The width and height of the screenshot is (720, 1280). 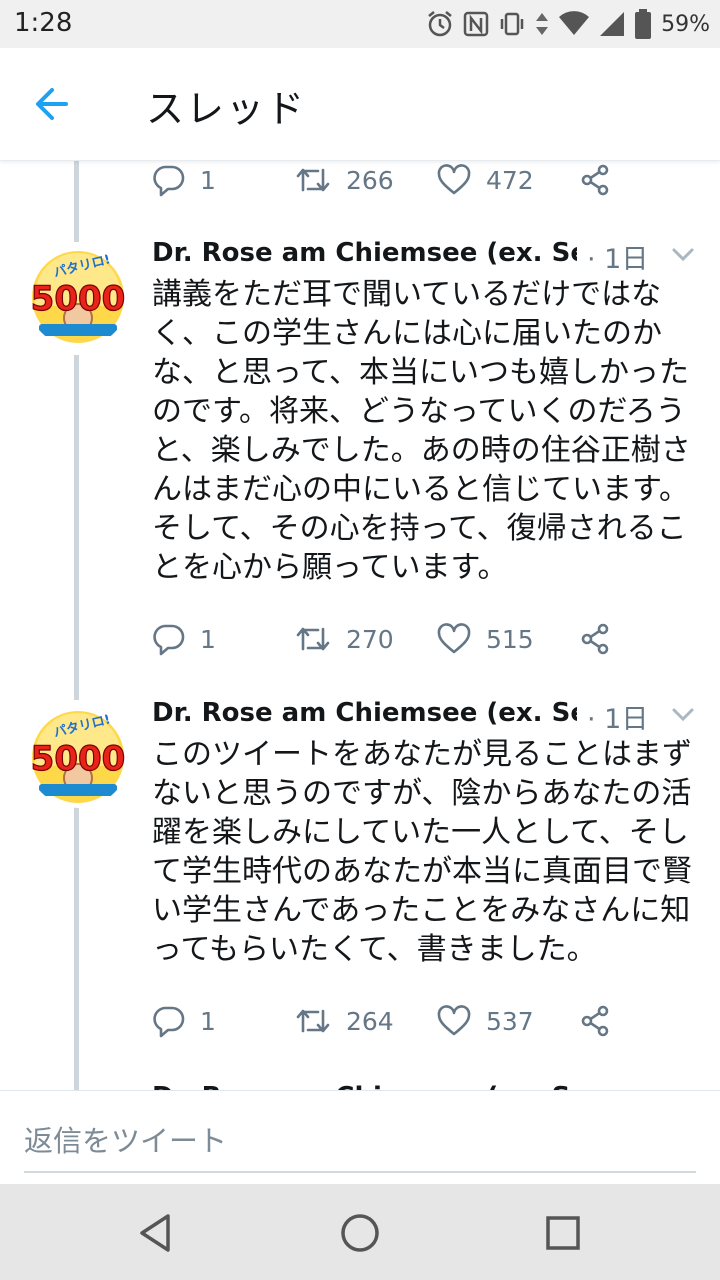 I want to click on tweet-text-line: く、この学生さんには心に届いたのか, so click(x=407, y=333).